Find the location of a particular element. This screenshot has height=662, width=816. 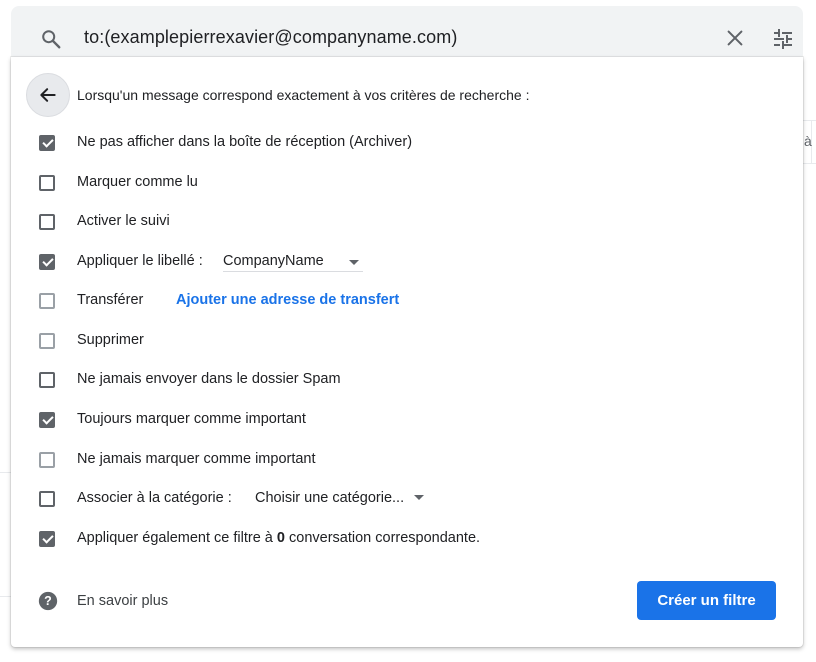

back-button is located at coordinates (48, 95).